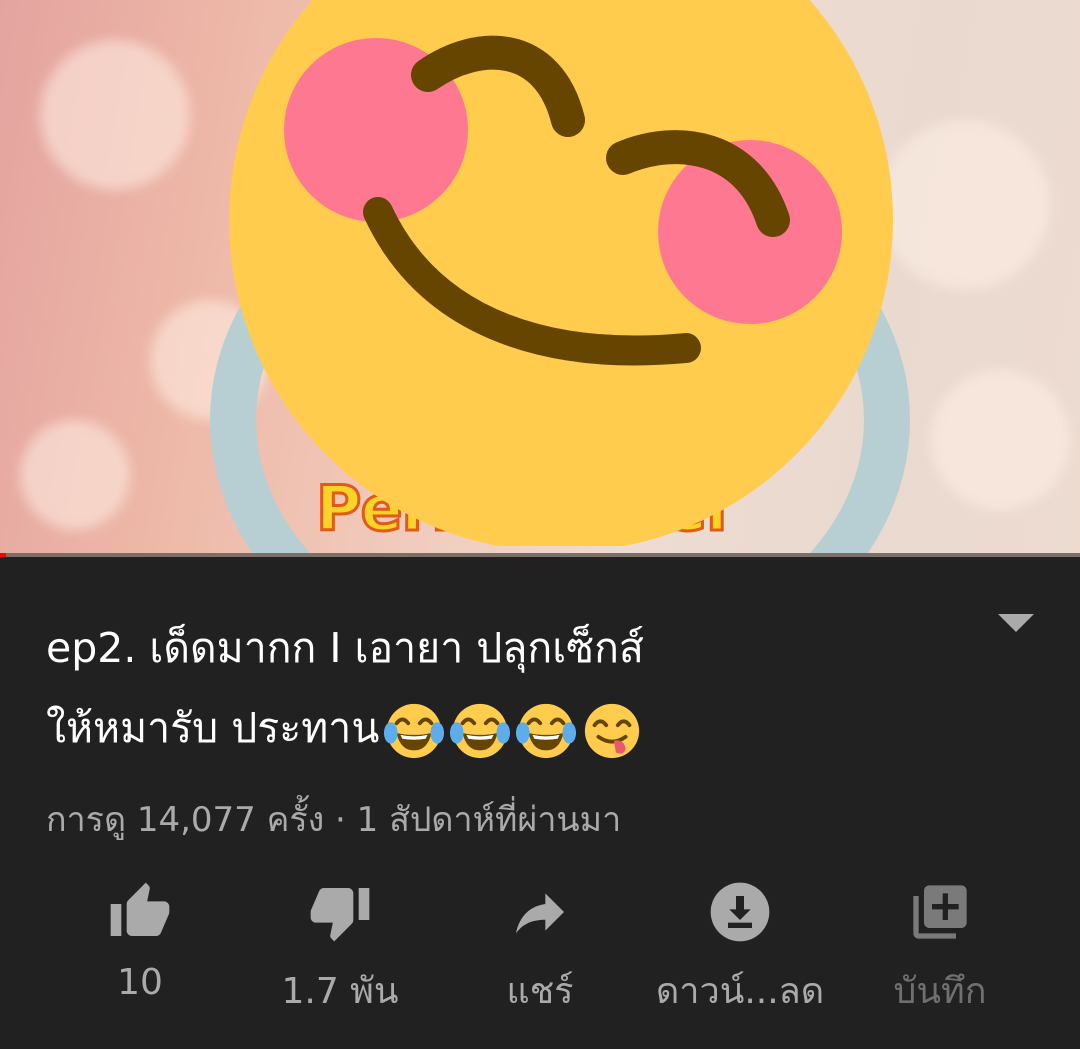  What do you see at coordinates (940, 944) in the screenshot?
I see `save-to-playlist-button: บันทึก` at bounding box center [940, 944].